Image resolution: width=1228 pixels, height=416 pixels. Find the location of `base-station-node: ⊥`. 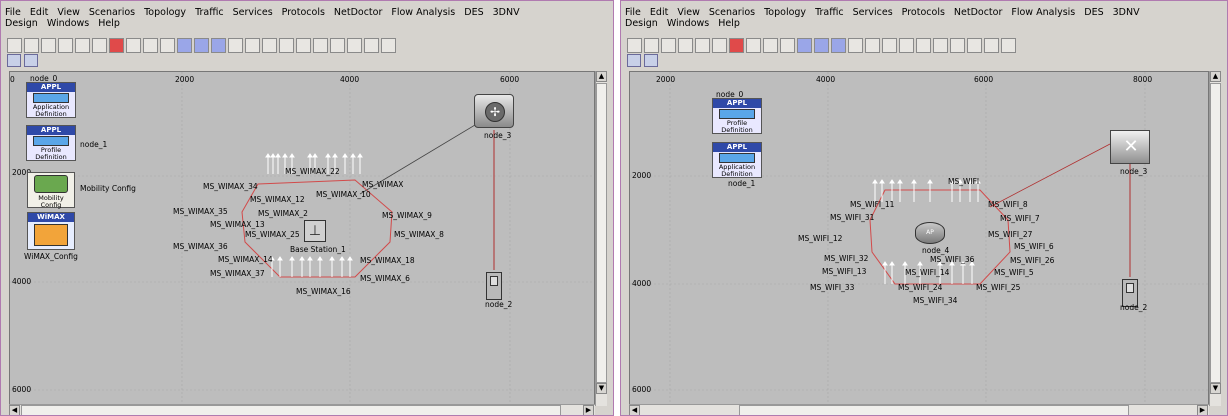

base-station-node: ⊥ is located at coordinates (315, 231).